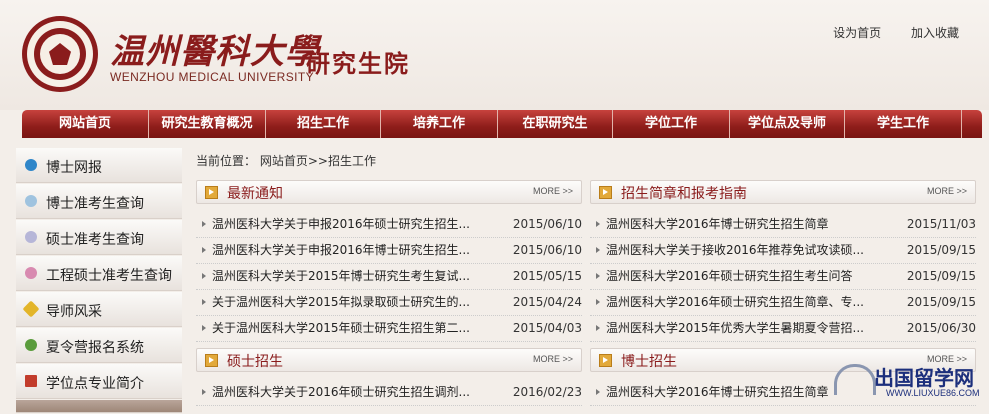 Image resolution: width=989 pixels, height=414 pixels. Describe the element at coordinates (933, 393) in the screenshot. I see `watermark-url: WWW.LIUXUE86.COM` at that location.